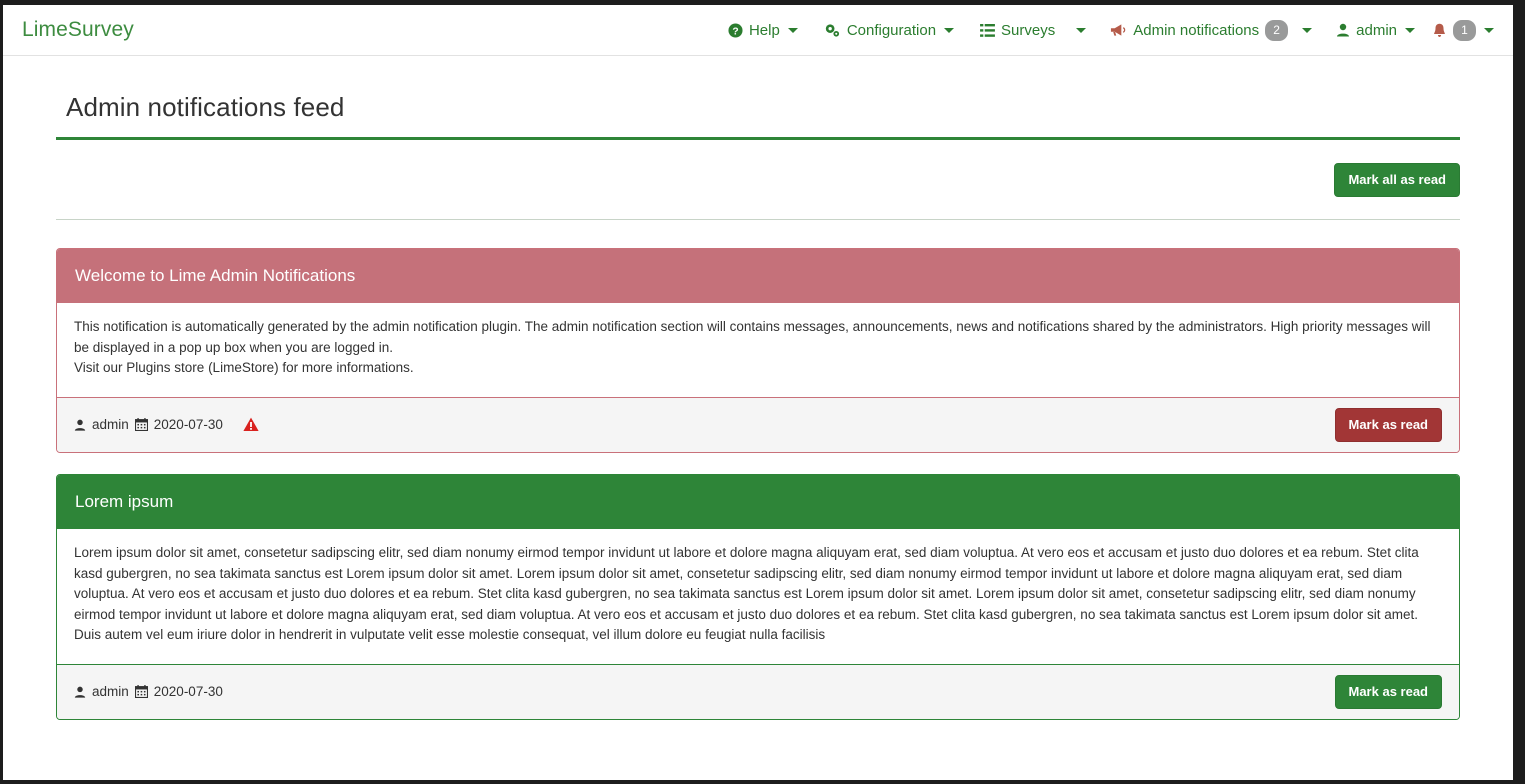  I want to click on megaphone-icon, so click(1118, 30).